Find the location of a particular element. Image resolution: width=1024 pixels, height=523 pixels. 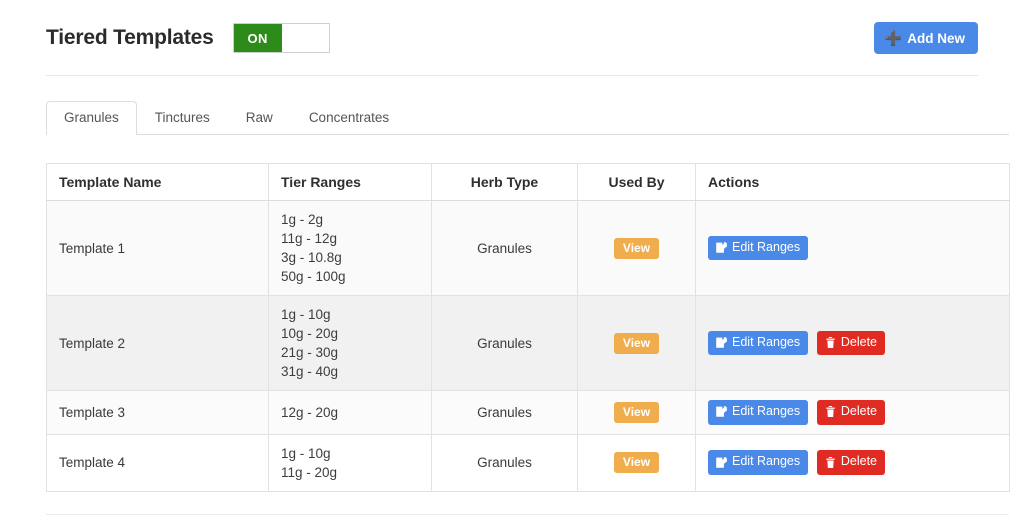

tab-granules: Granules is located at coordinates (91, 118).